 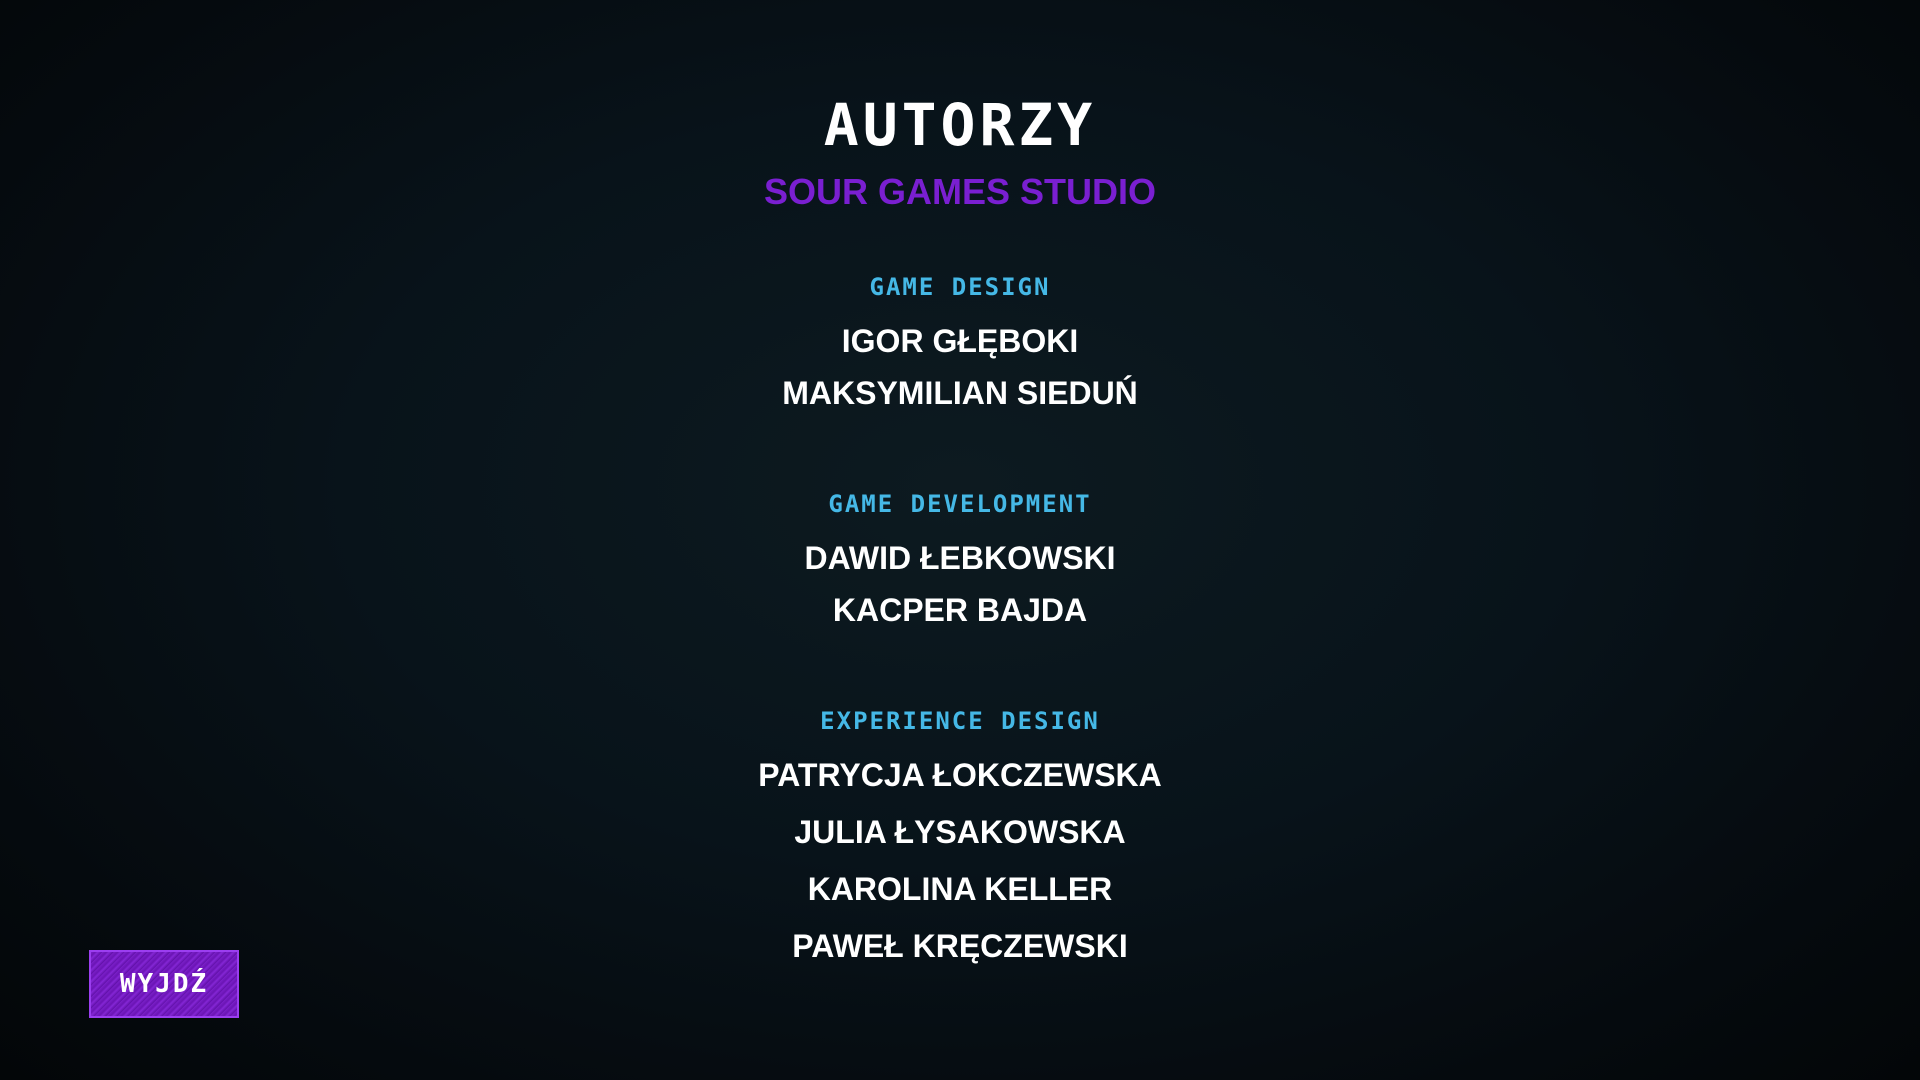 I want to click on credit-name: IGOR GŁĘBOKI, so click(x=960, y=341).